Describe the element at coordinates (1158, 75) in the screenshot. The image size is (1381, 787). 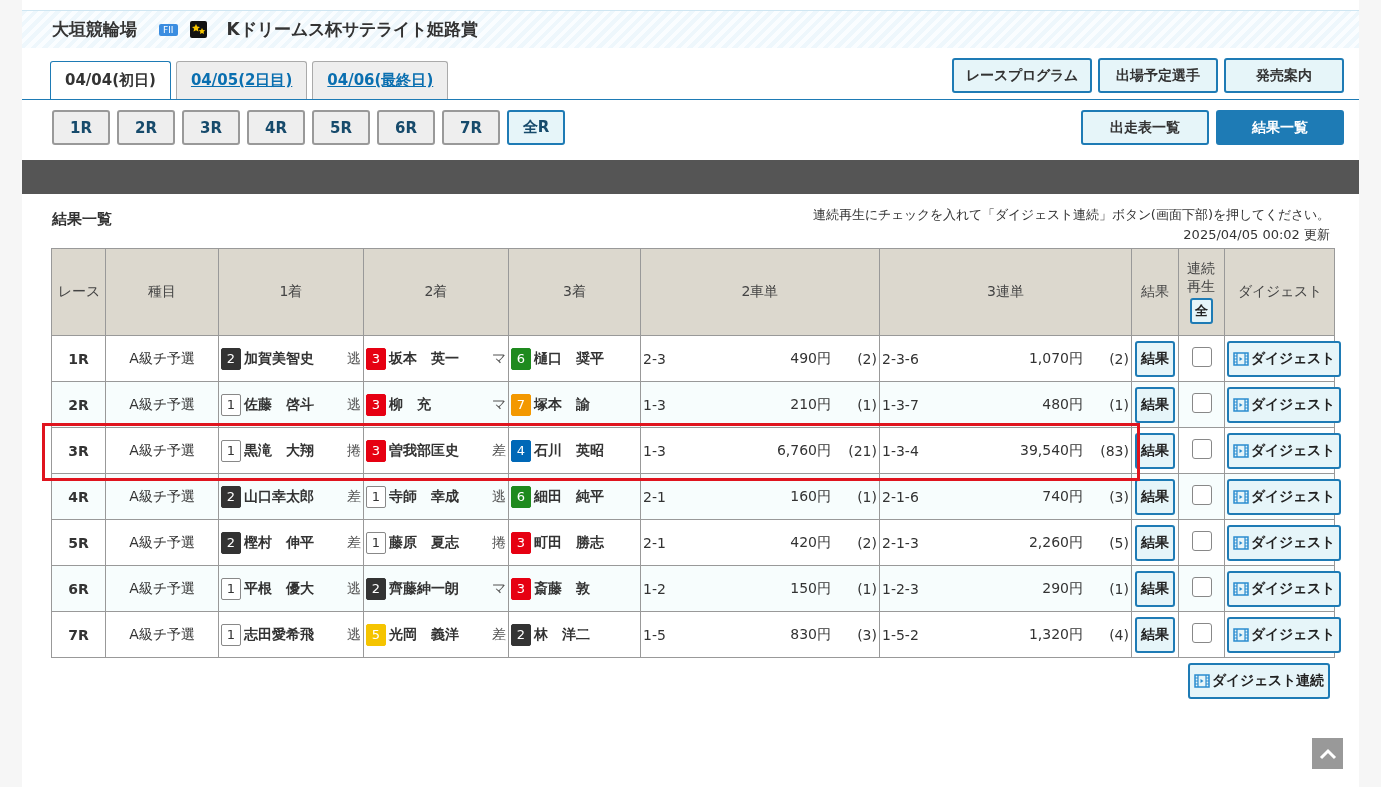
I see `nav-button: 出場予定選手` at that location.